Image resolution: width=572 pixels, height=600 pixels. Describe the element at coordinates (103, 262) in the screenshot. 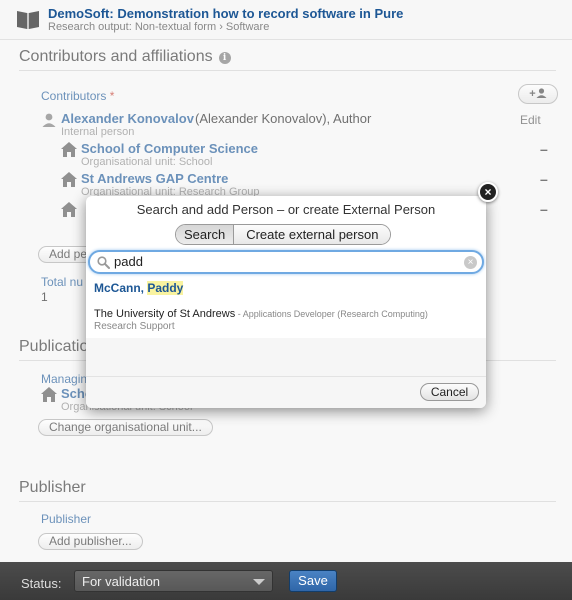

I see `search-icon` at that location.